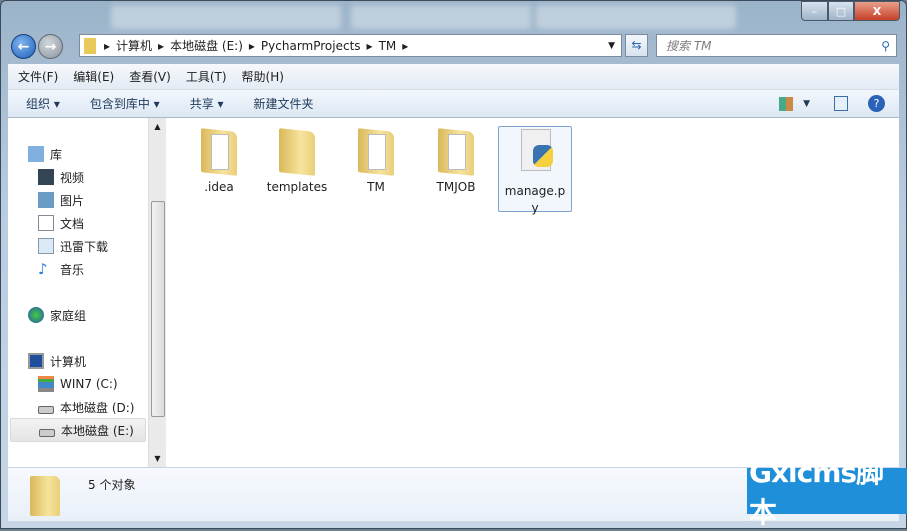 The image size is (907, 531). I want to click on new-folder-button: 新建文件夹, so click(284, 103).